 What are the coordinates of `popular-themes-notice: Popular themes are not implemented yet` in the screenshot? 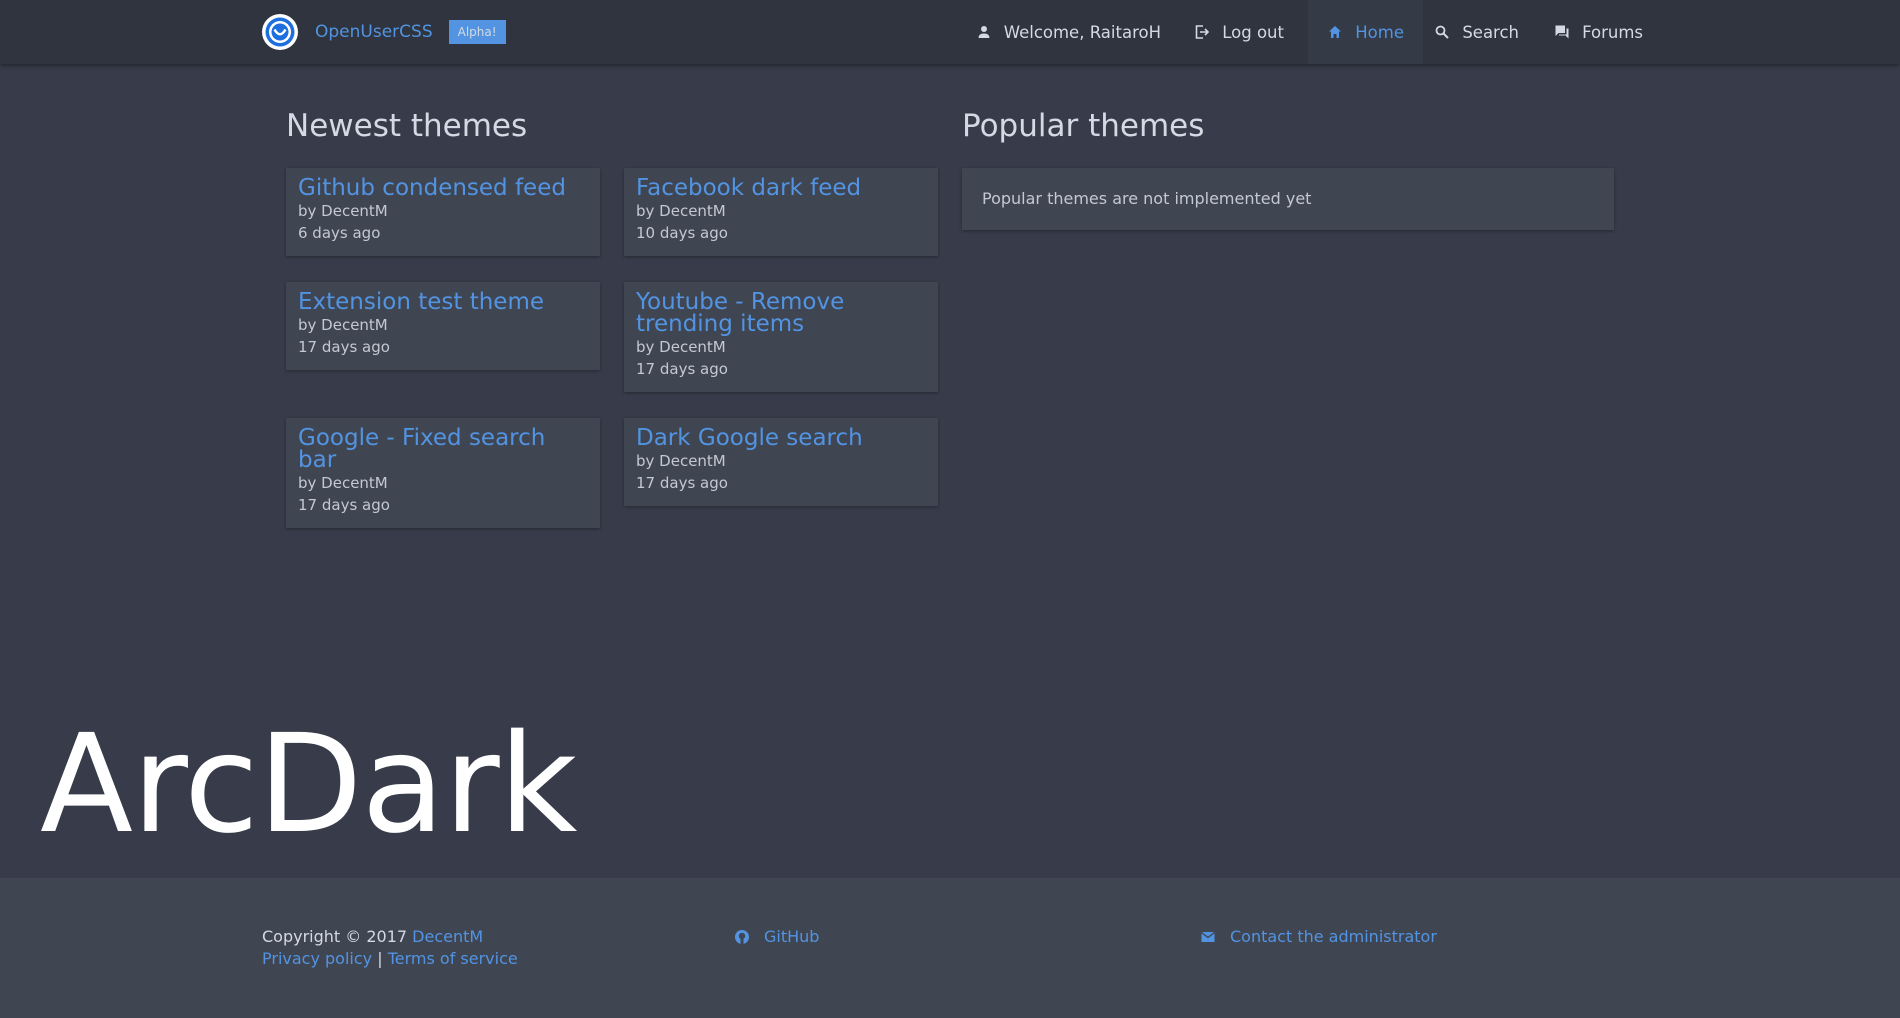 It's located at (1288, 199).